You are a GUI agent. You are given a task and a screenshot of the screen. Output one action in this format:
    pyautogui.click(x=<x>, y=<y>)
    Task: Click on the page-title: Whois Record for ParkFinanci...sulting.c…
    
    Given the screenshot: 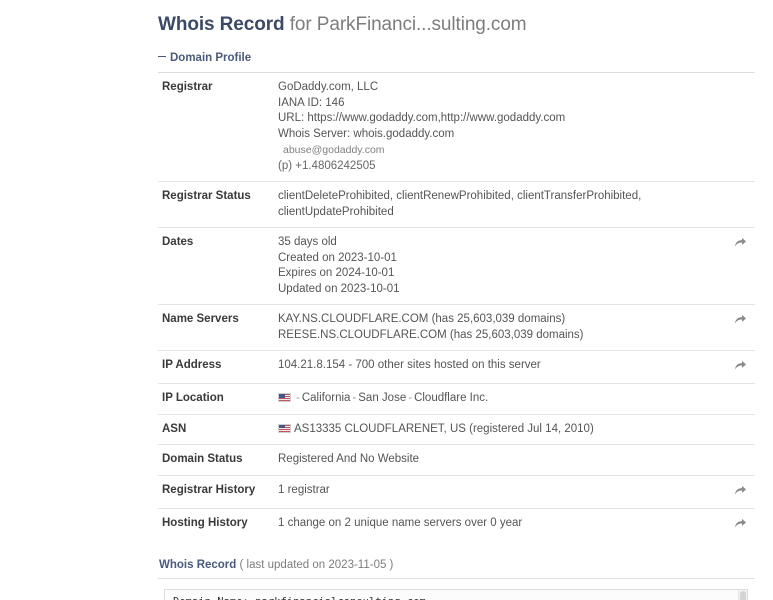 What is the action you would take?
    pyautogui.click(x=456, y=19)
    